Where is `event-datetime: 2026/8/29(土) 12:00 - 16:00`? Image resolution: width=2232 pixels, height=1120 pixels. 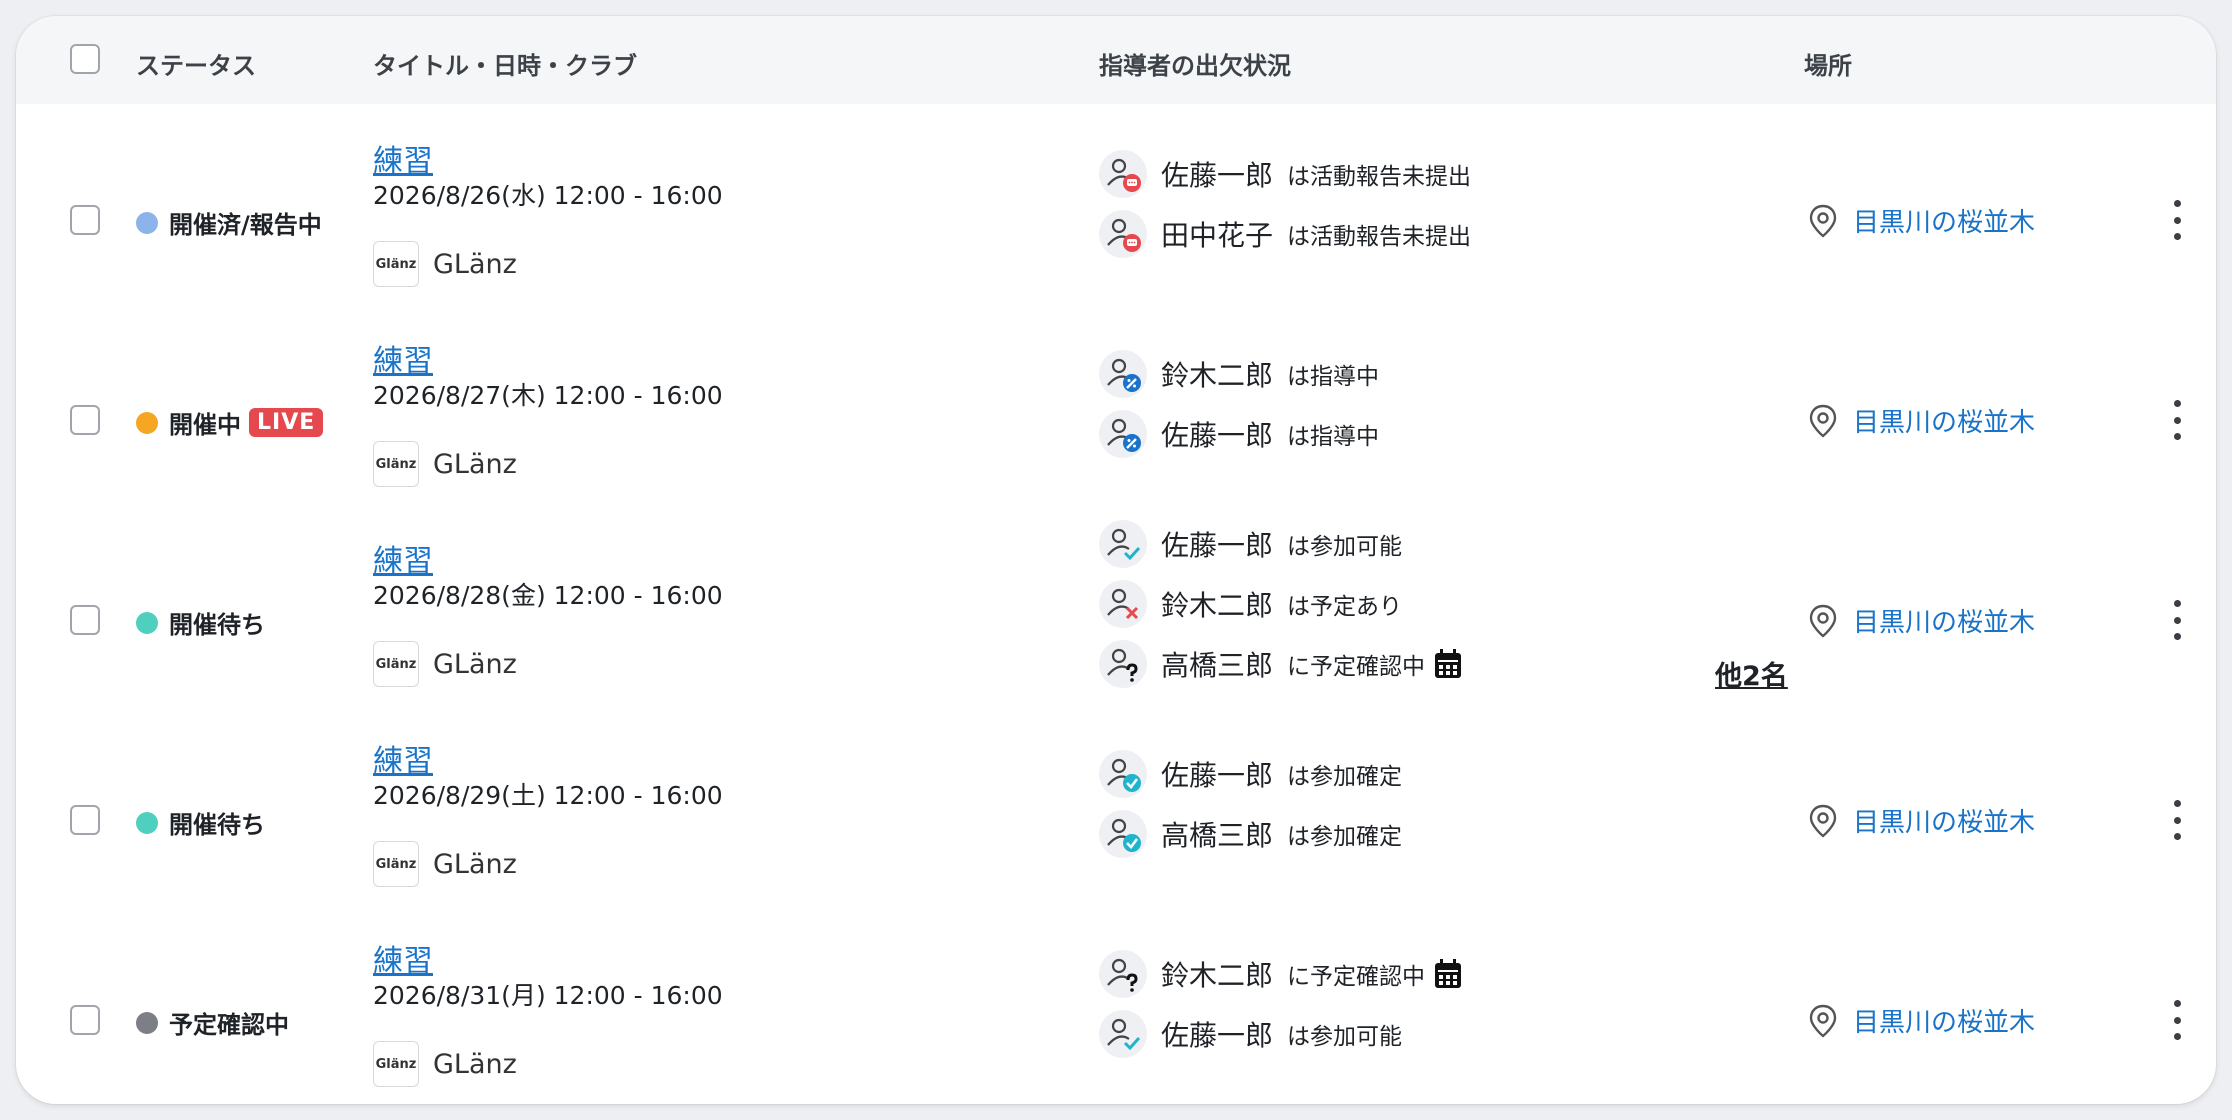 event-datetime: 2026/8/29(土) 12:00 - 16:00 is located at coordinates (548, 795).